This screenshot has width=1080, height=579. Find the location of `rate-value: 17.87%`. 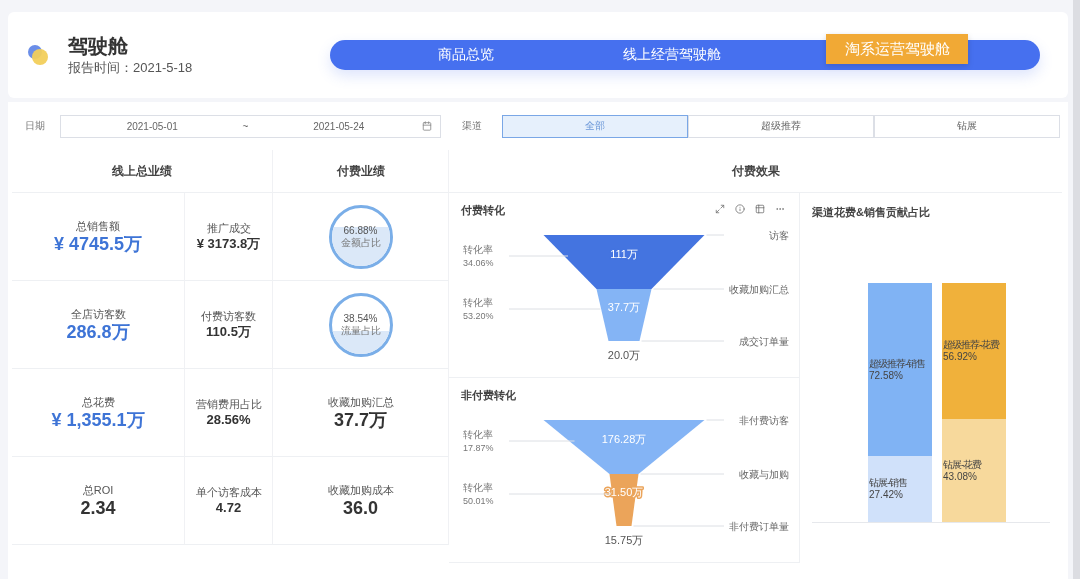

rate-value: 17.87% is located at coordinates (478, 448).